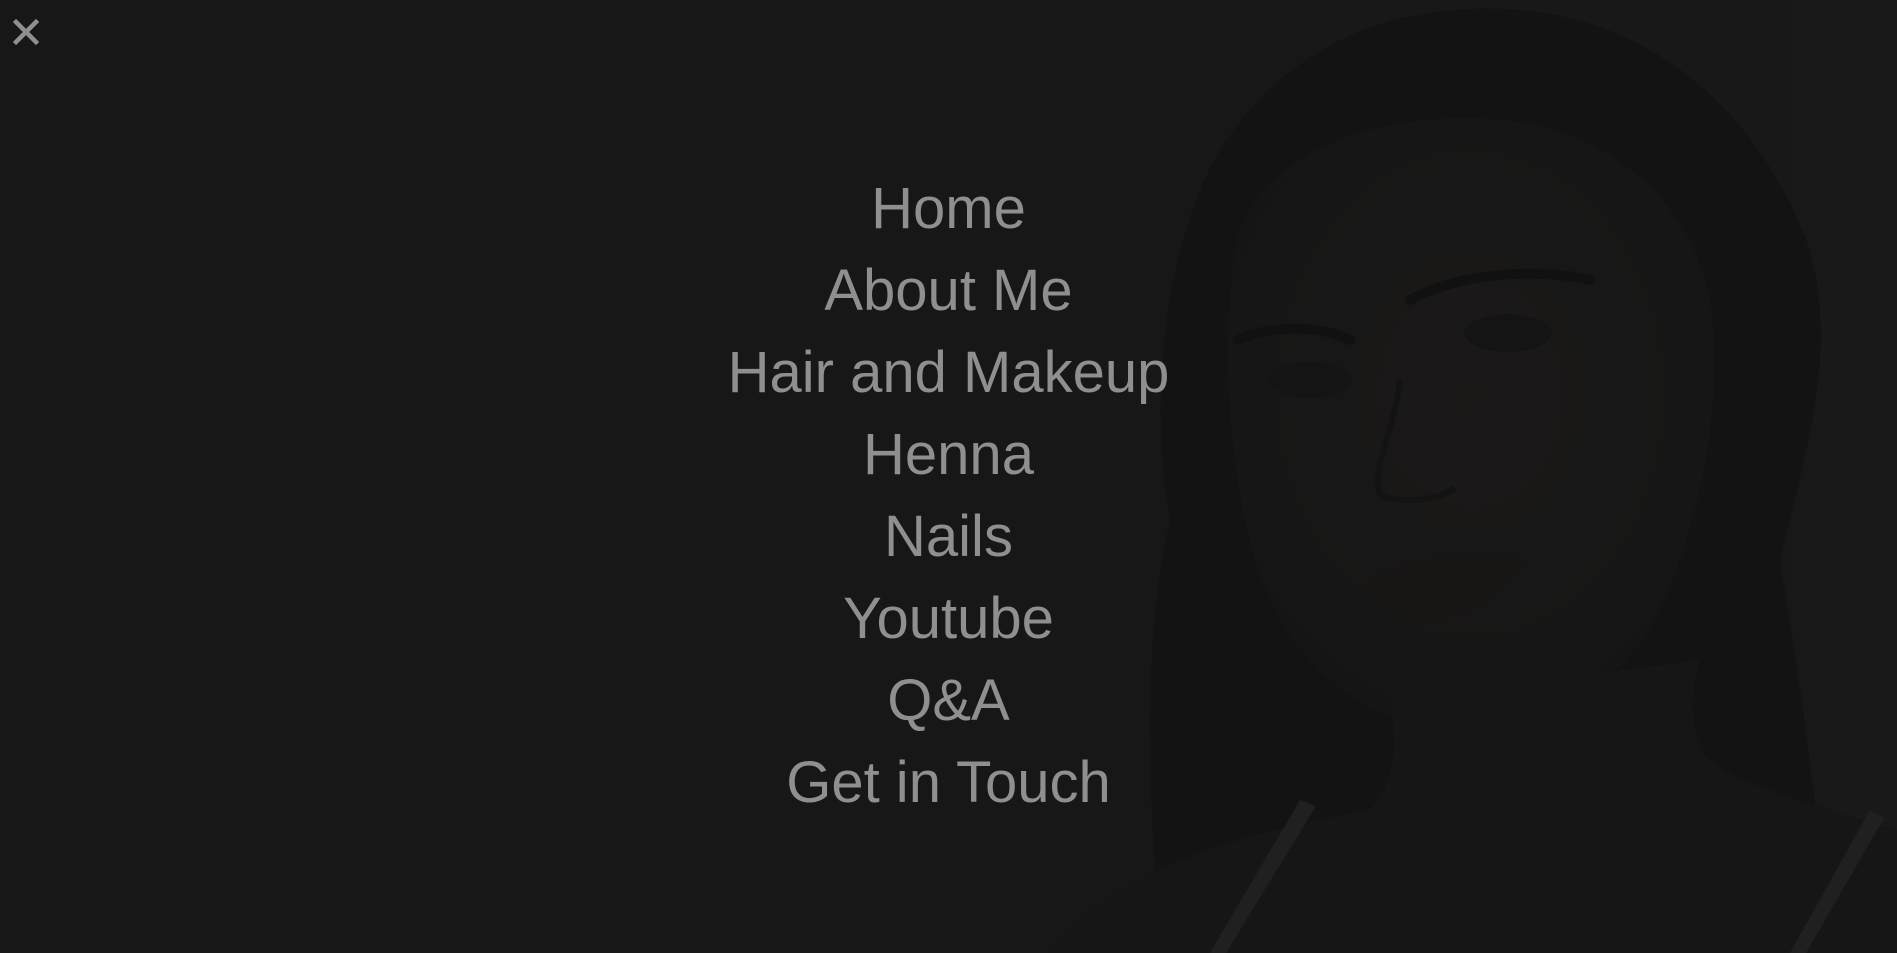 The width and height of the screenshot is (1897, 953). I want to click on close-button, so click(26, 32).